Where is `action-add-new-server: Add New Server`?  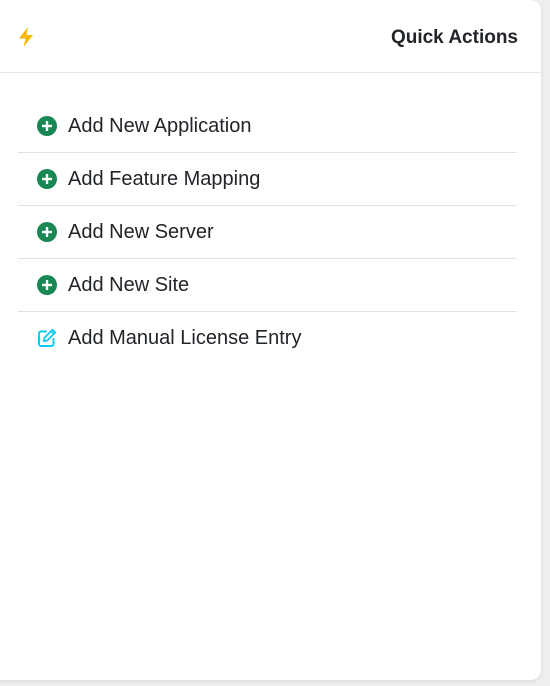
action-add-new-server: Add New Server is located at coordinates (267, 232).